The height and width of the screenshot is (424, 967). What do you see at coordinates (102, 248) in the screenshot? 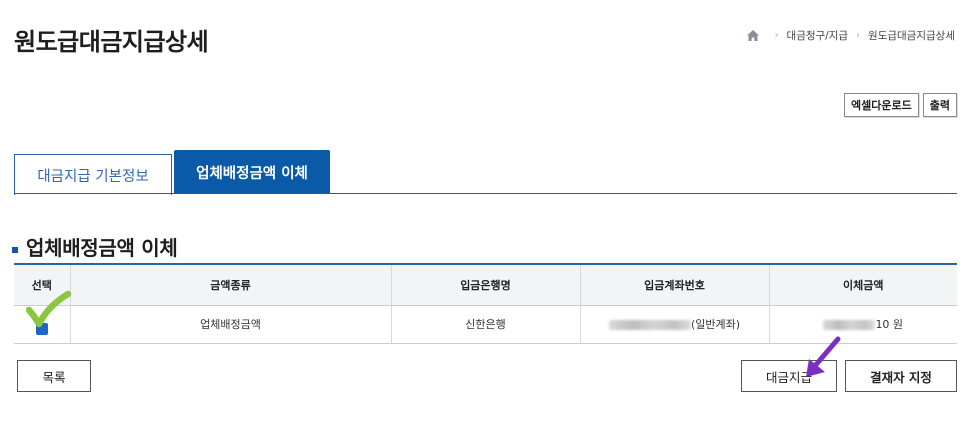
I see `section-title-text: 업체배정금액 이체` at bounding box center [102, 248].